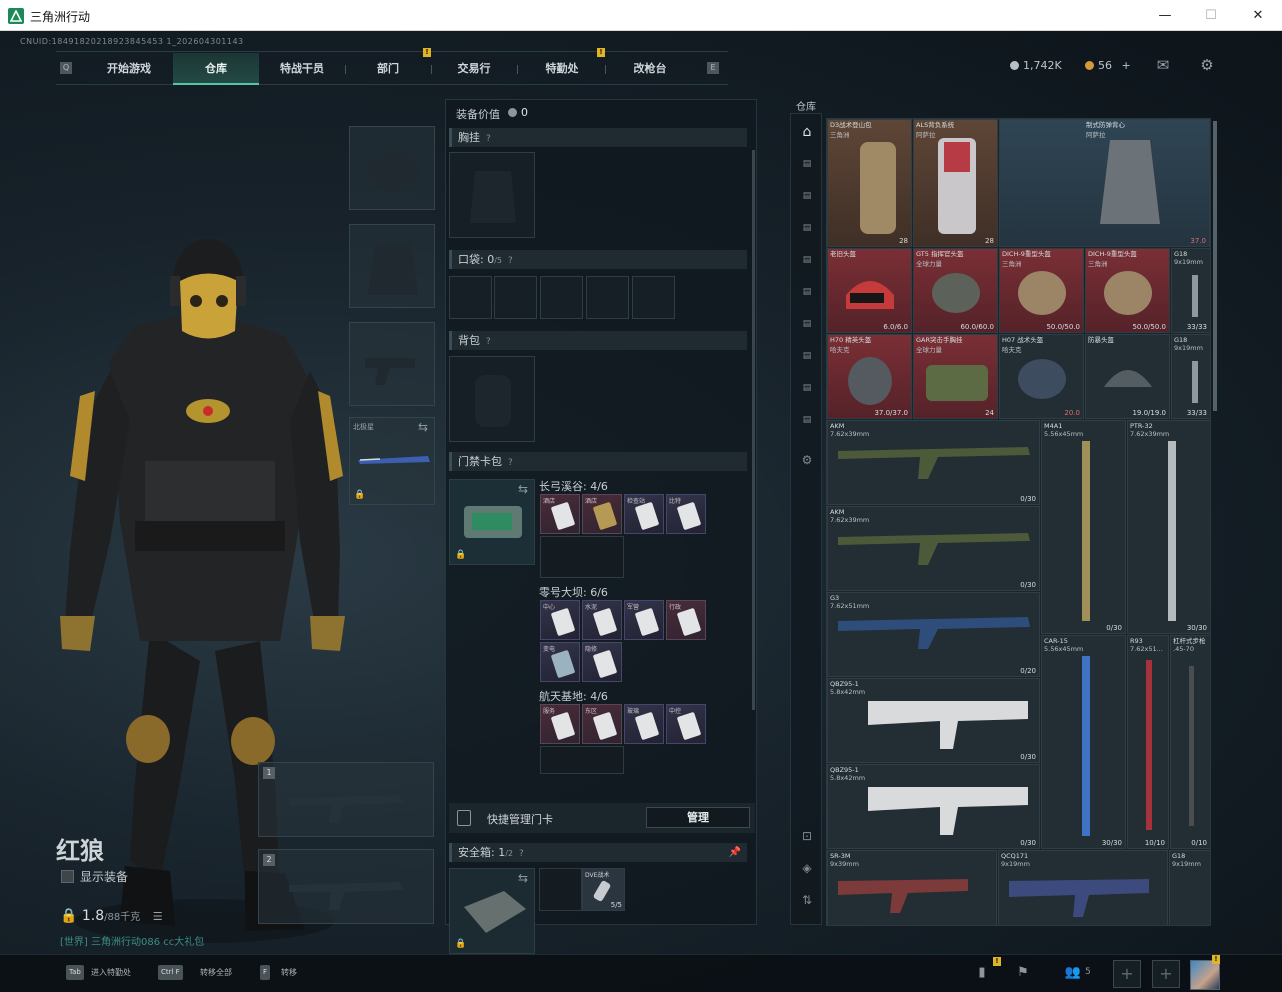 The width and height of the screenshot is (1282, 992). Describe the element at coordinates (1168, 527) in the screenshot. I see `warehouse-item: PTR-32 7.62x39mm 30/30` at that location.